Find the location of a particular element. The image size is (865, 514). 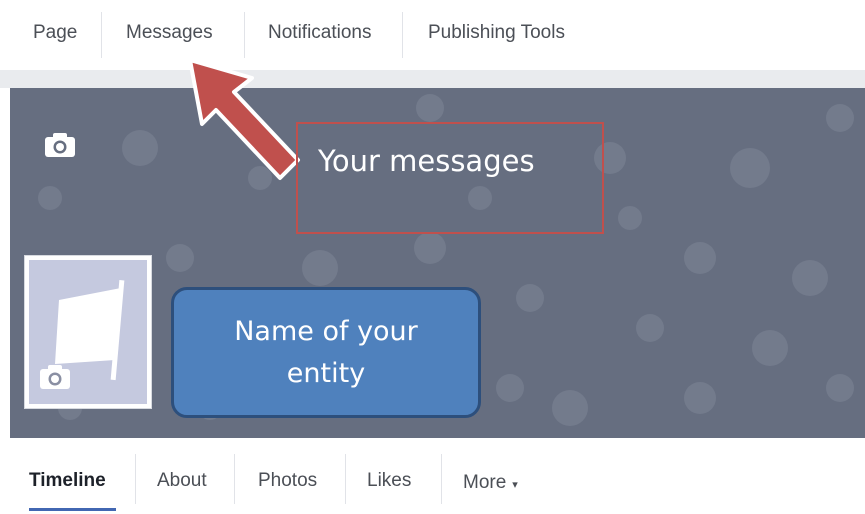

tab-notifications: Notifications is located at coordinates (320, 33).